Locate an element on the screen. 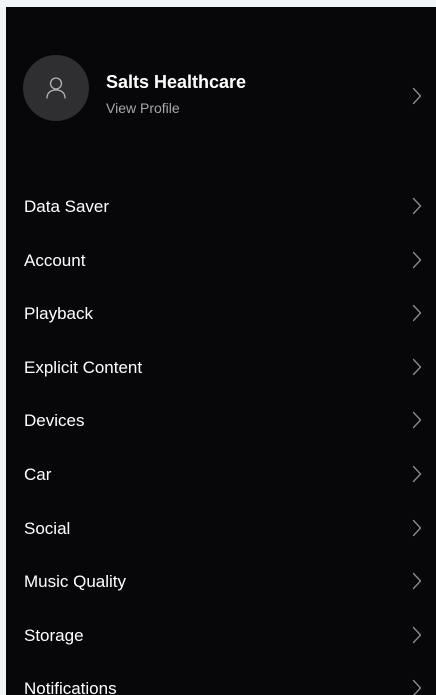 Image resolution: width=436 pixels, height=695 pixels. menu-item-label: Data Saver is located at coordinates (67, 206).